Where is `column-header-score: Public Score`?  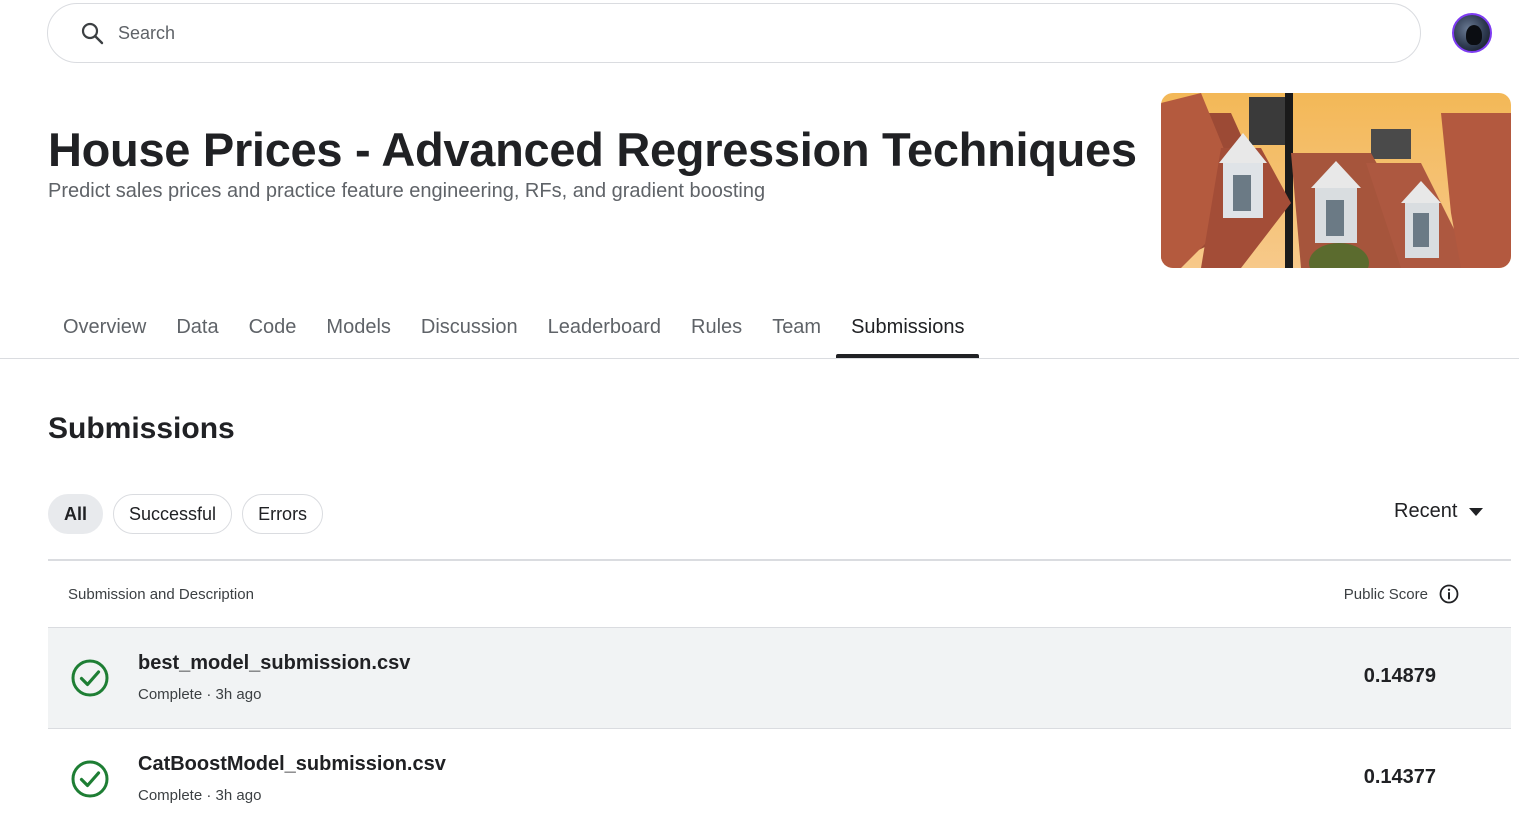 column-header-score: Public Score is located at coordinates (1401, 594).